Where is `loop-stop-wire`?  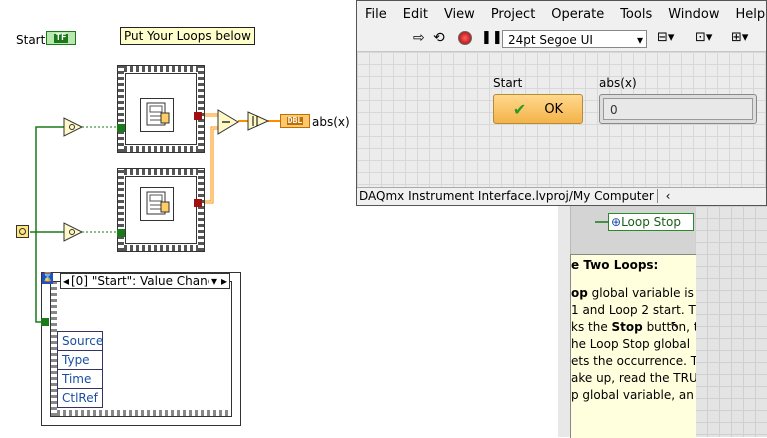
loop-stop-wire is located at coordinates (602, 222).